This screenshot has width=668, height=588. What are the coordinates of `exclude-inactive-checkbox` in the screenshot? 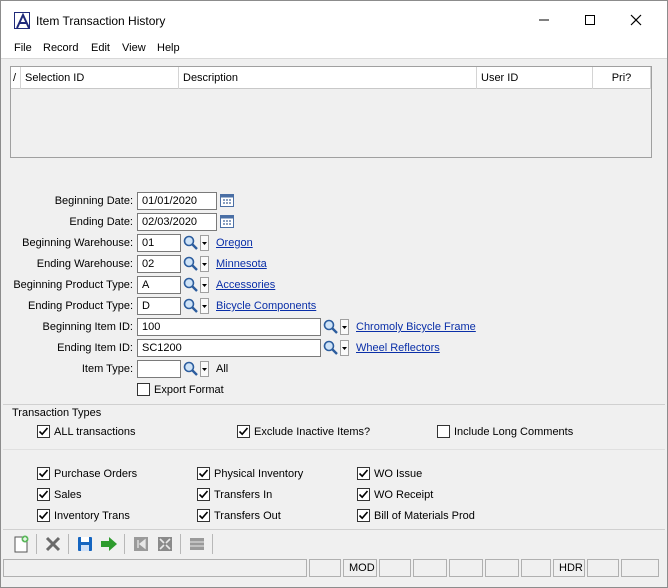 It's located at (243, 431).